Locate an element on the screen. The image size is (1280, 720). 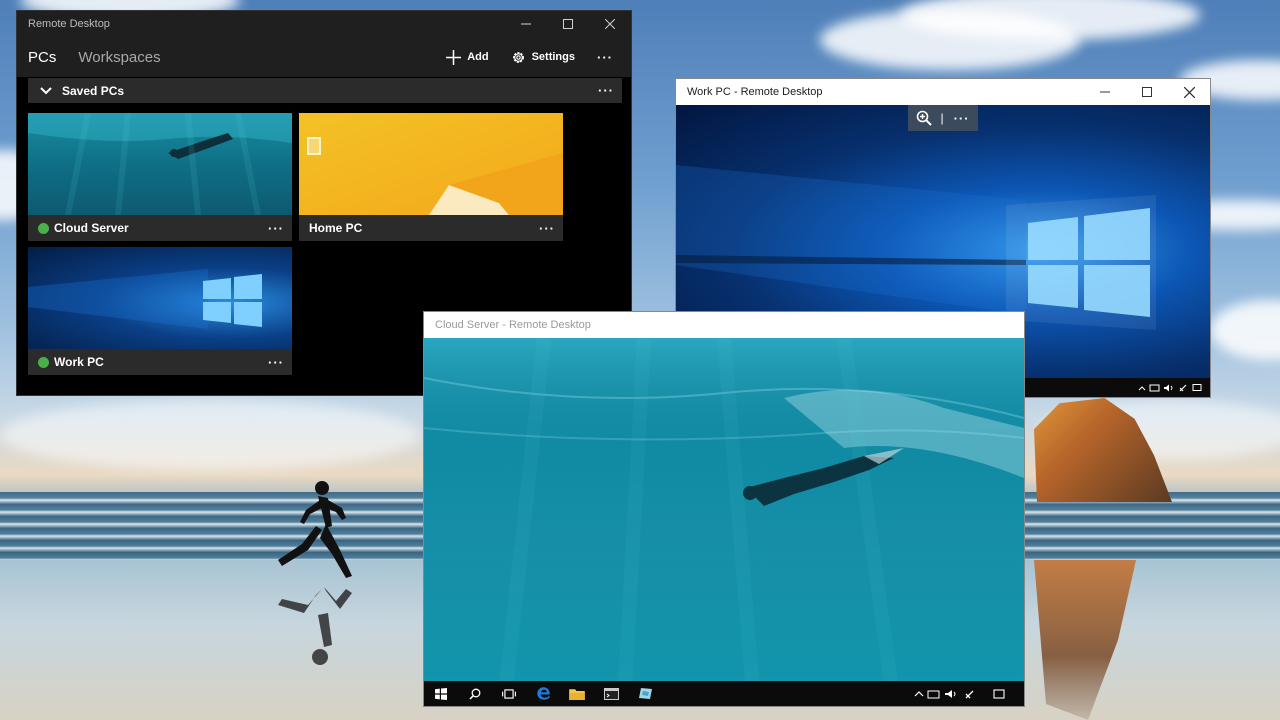
chevron-down-icon is located at coordinates (46, 90).